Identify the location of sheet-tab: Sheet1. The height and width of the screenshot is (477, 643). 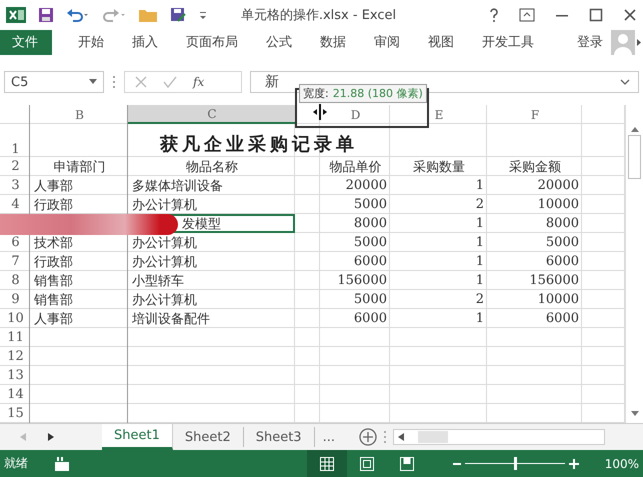
(137, 437).